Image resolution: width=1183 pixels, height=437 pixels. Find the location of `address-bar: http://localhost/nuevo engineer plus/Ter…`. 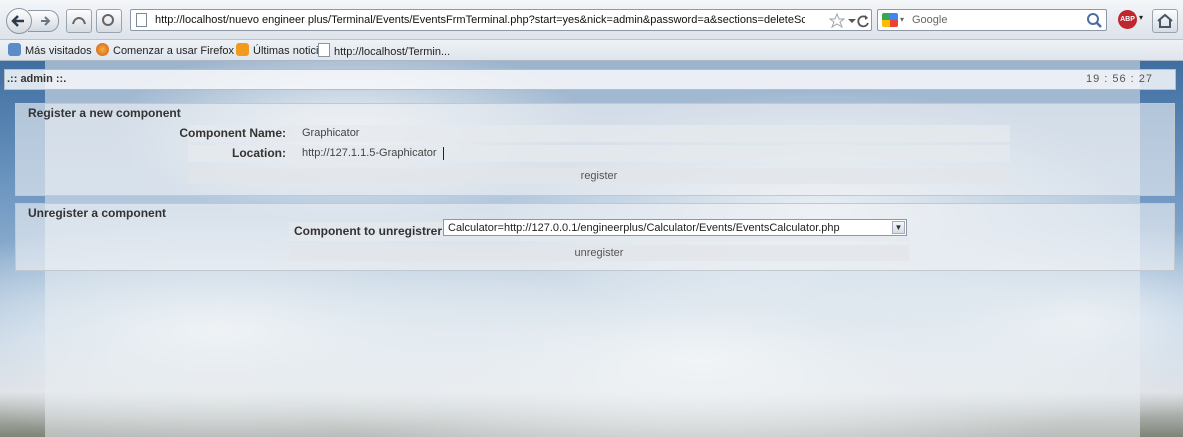

address-bar: http://localhost/nuevo engineer plus/Ter… is located at coordinates (501, 20).